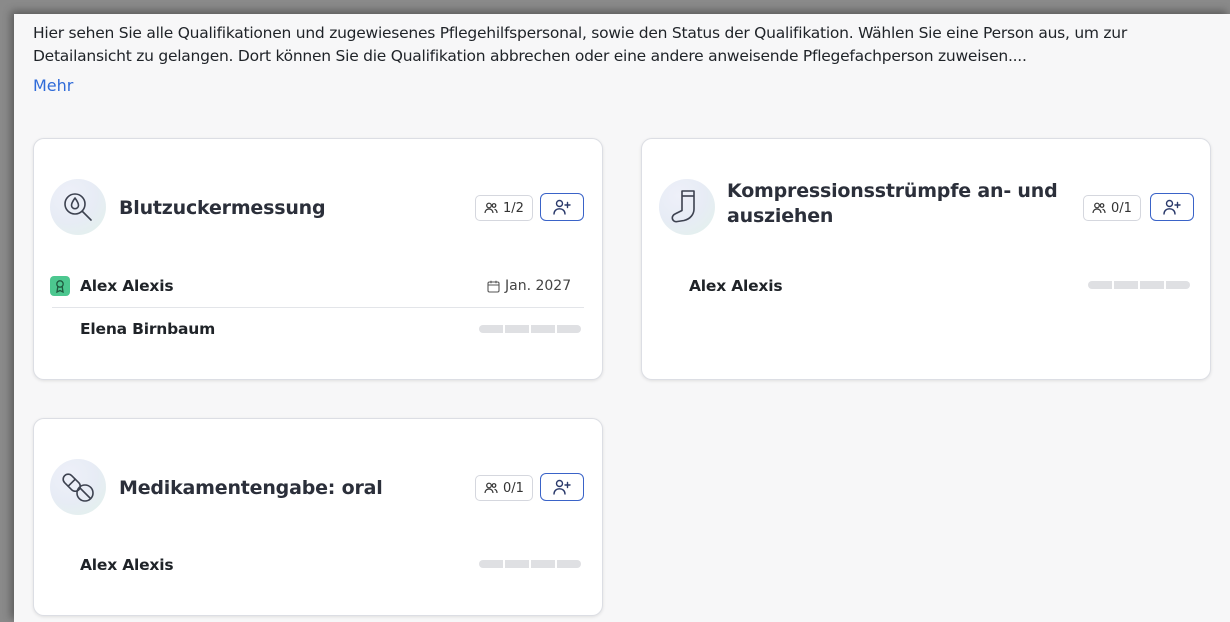 This screenshot has height=622, width=1230. What do you see at coordinates (687, 207) in the screenshot?
I see `sock-icon` at bounding box center [687, 207].